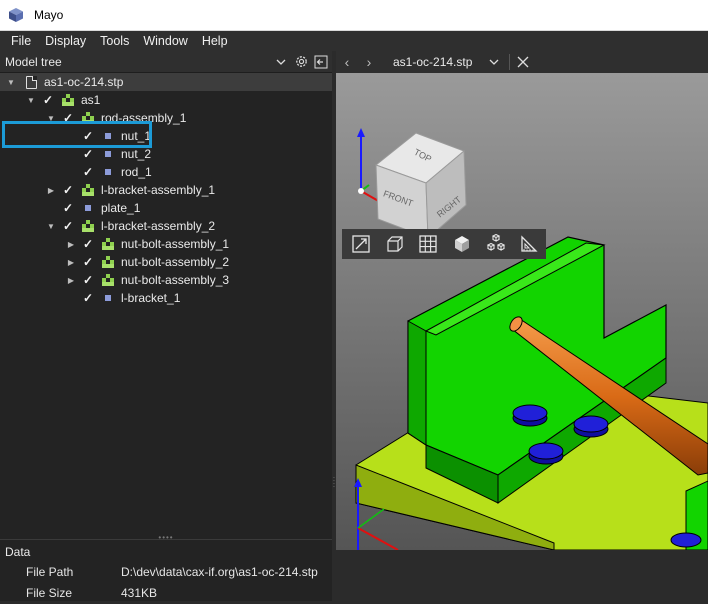 The image size is (708, 604). Describe the element at coordinates (65, 41) in the screenshot. I see `menu-display: Display` at that location.